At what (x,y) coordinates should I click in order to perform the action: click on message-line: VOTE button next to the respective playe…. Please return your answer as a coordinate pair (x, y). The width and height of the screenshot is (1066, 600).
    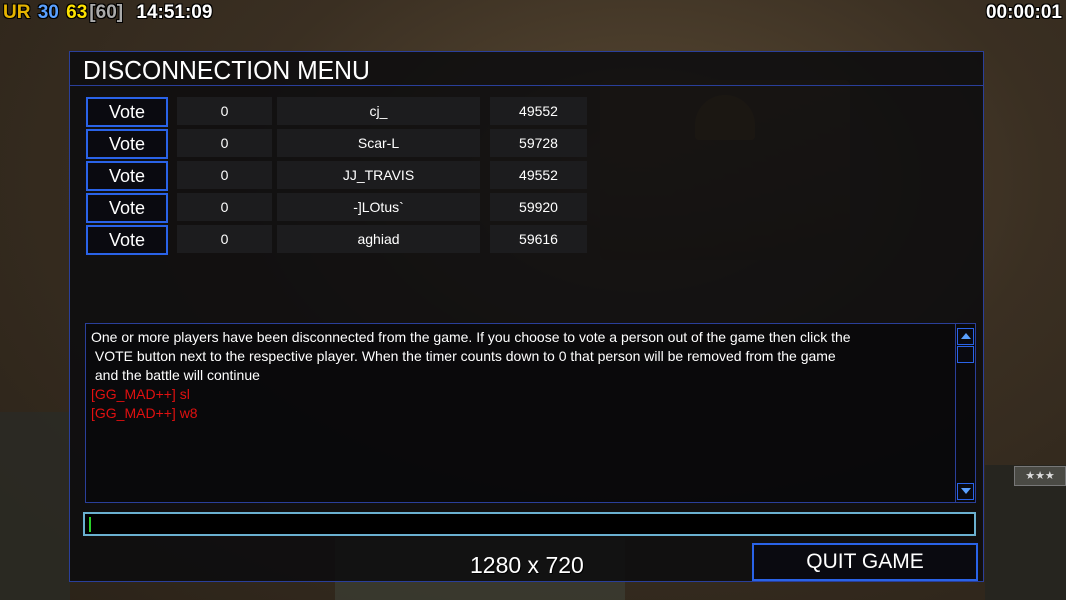
    Looking at the image, I should click on (463, 356).